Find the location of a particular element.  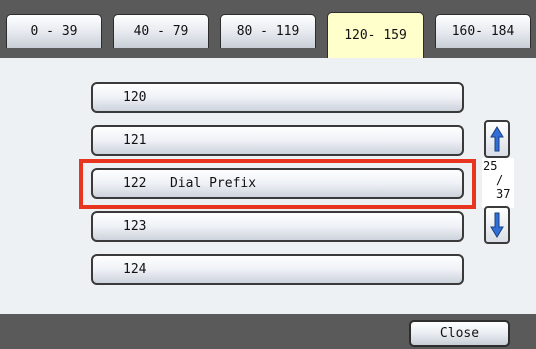

list-item-120: 120 is located at coordinates (277, 97).